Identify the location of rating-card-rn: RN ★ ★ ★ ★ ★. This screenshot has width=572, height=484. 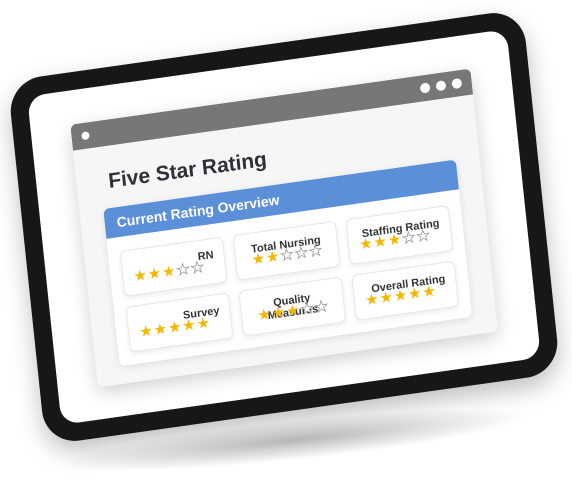
(173, 266).